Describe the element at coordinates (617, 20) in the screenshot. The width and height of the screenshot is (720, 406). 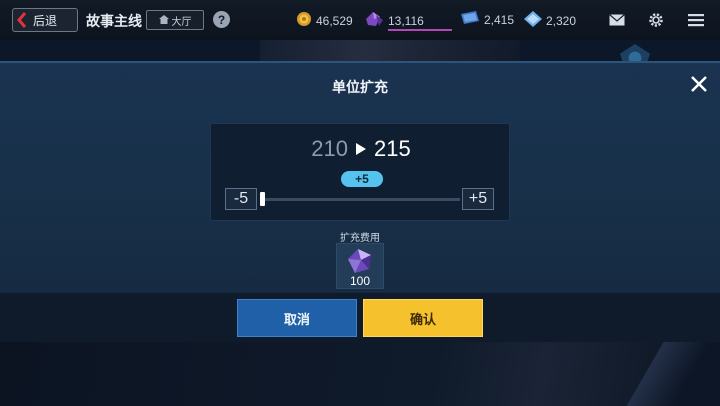
I see `mail-icon` at that location.